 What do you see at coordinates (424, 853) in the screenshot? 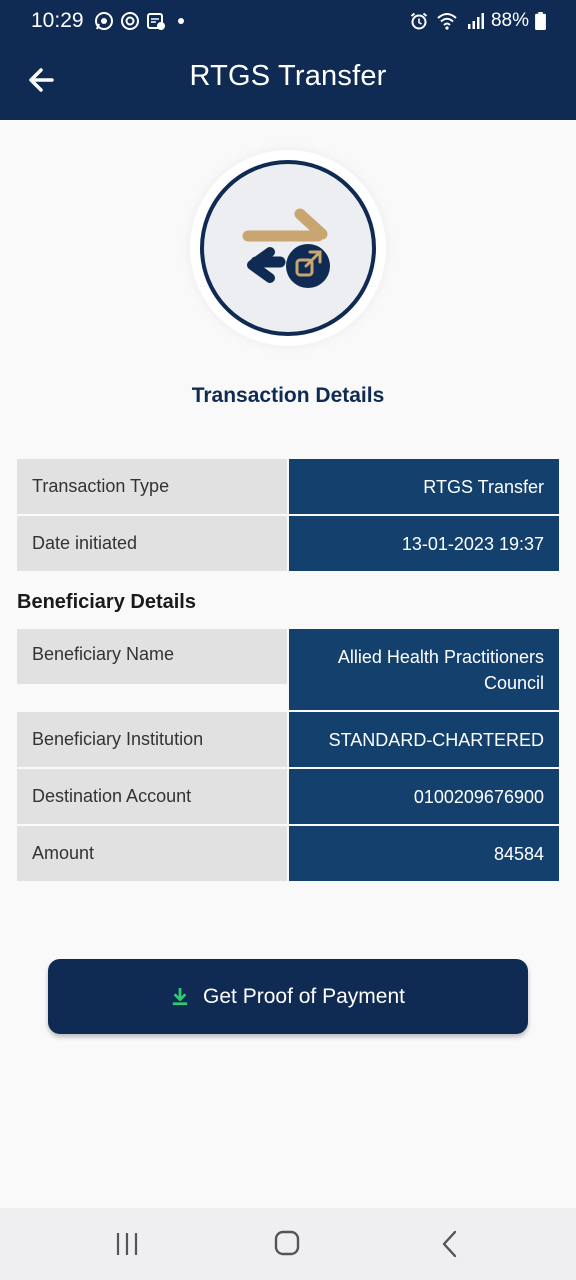
I see `row-value: 84584` at bounding box center [424, 853].